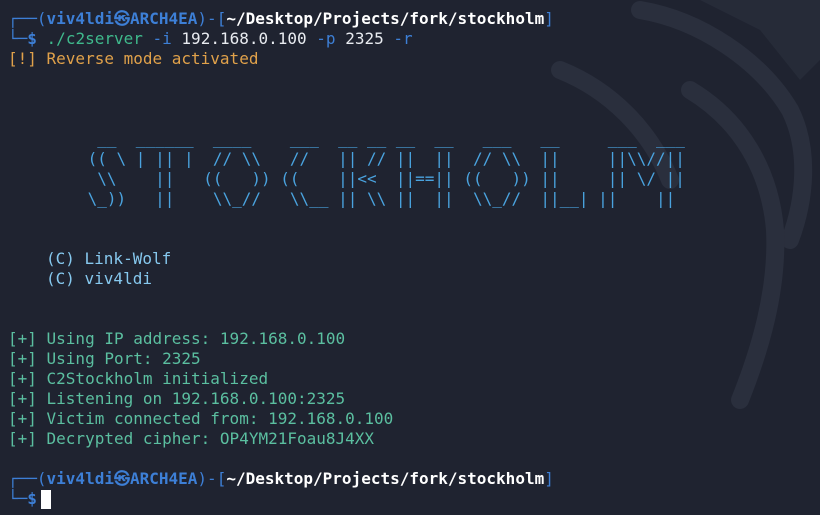 The image size is (820, 515). Describe the element at coordinates (414, 499) in the screenshot. I see `input-line: └─$` at that location.